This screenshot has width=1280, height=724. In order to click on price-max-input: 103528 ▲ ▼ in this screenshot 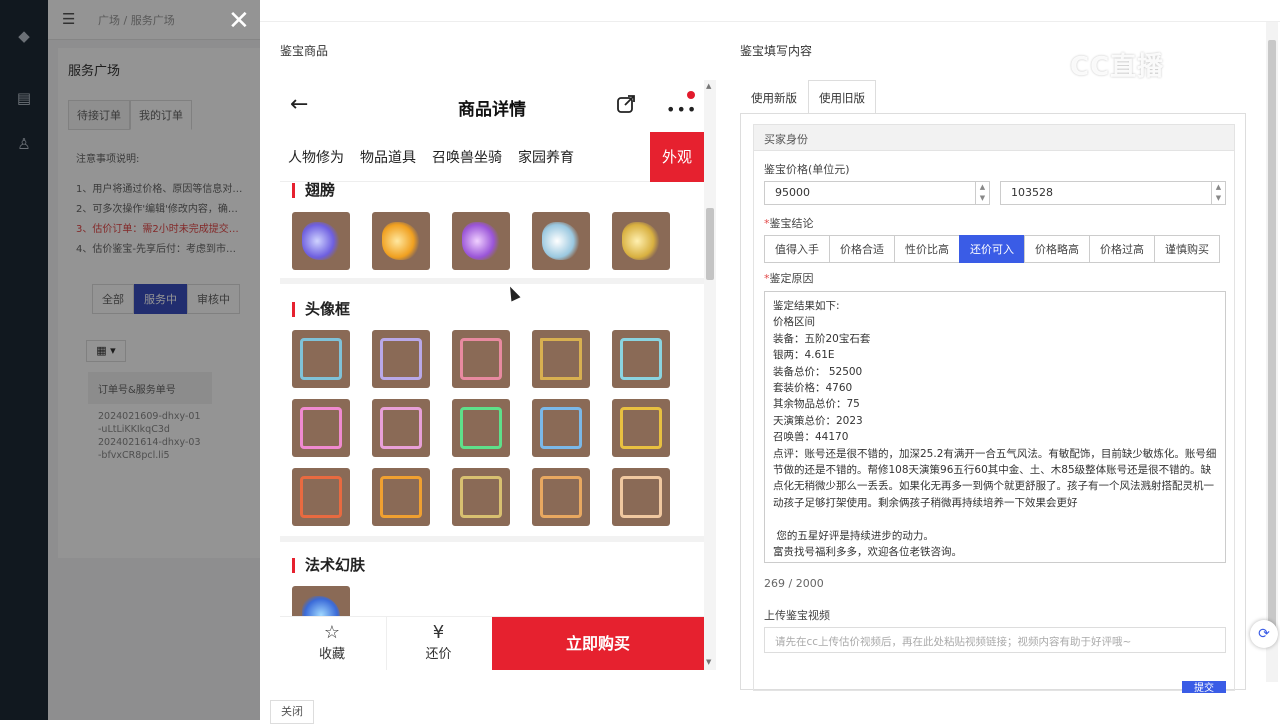, I will do `click(1113, 193)`.